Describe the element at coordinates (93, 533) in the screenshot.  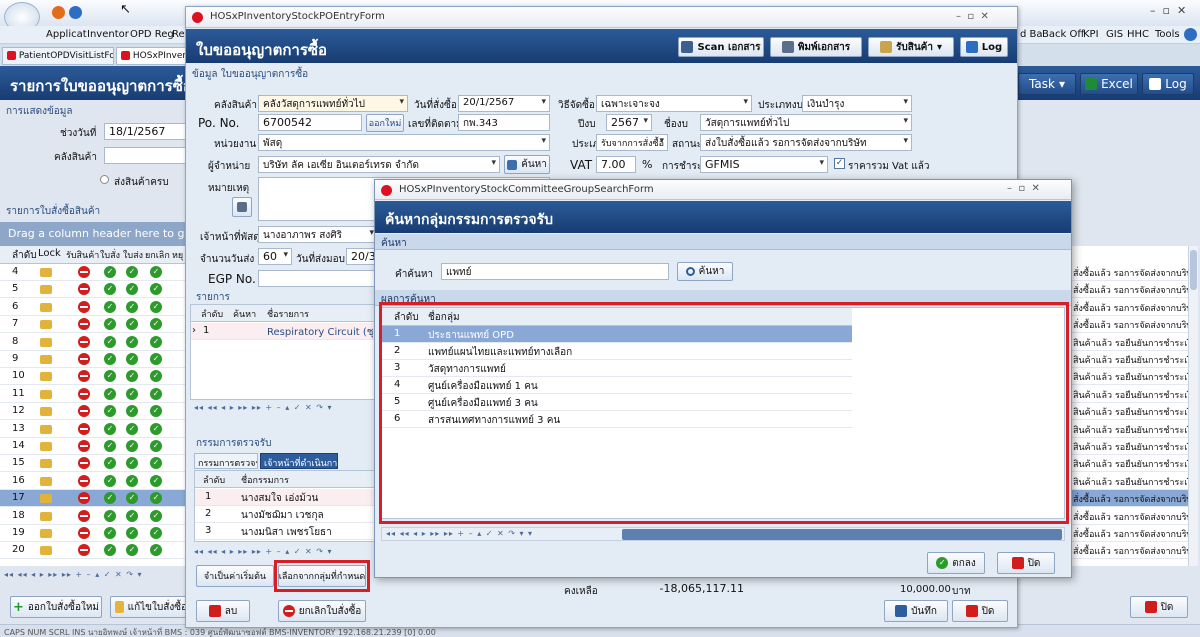
I see `order-row: 19 ✓ ✓ ✓` at that location.